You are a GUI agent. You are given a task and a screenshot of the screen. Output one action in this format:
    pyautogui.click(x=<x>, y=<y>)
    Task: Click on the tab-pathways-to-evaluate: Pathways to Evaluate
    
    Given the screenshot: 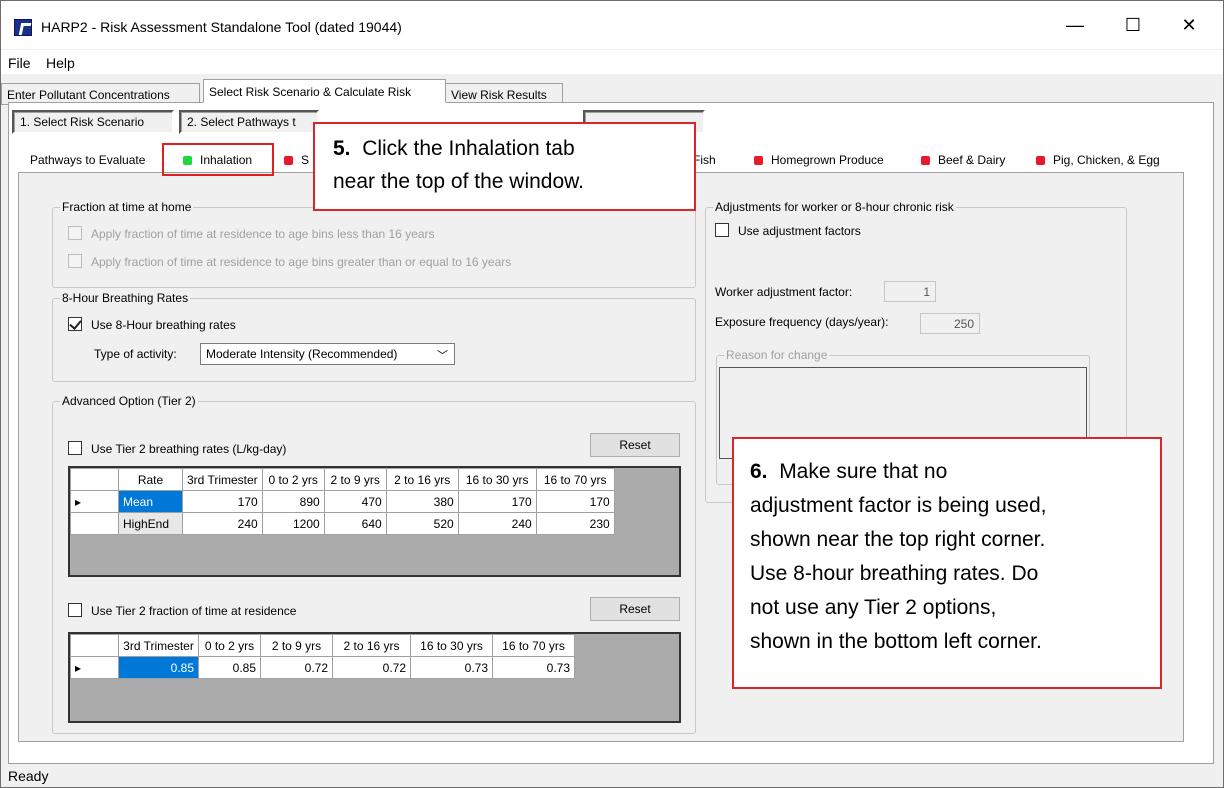 What is the action you would take?
    pyautogui.click(x=87, y=160)
    